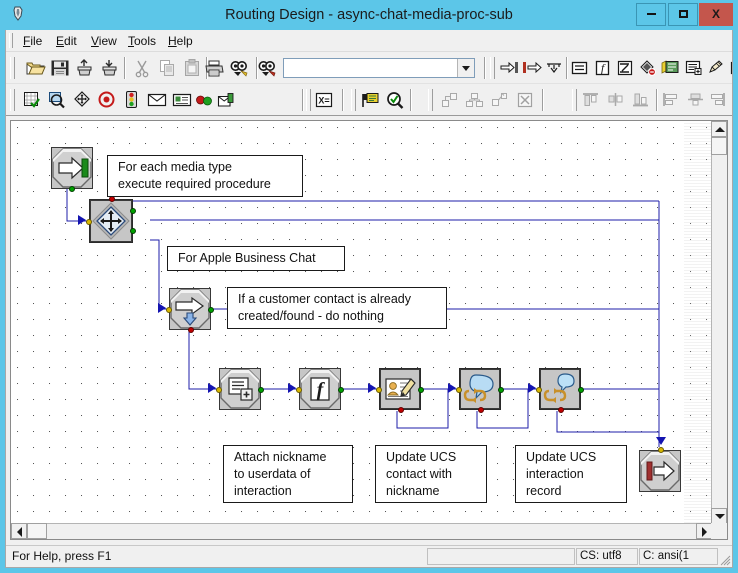 The height and width of the screenshot is (573, 738). I want to click on horizontal-scrollbar, so click(361, 531).